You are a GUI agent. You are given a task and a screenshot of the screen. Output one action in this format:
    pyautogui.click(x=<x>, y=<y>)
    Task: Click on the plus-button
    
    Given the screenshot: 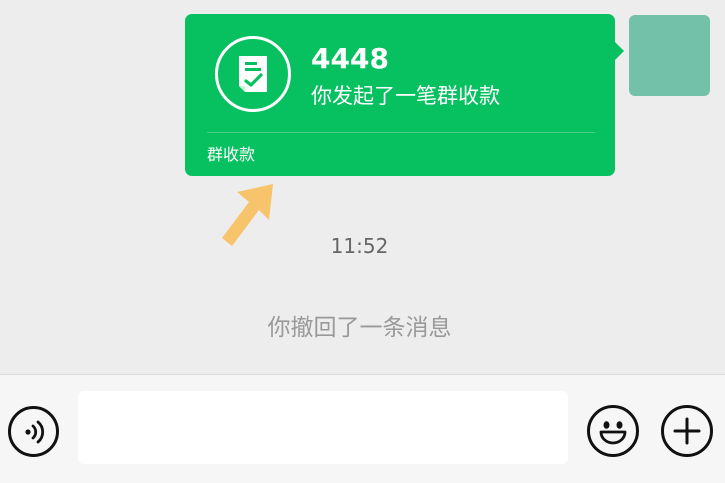 What is the action you would take?
    pyautogui.click(x=687, y=431)
    